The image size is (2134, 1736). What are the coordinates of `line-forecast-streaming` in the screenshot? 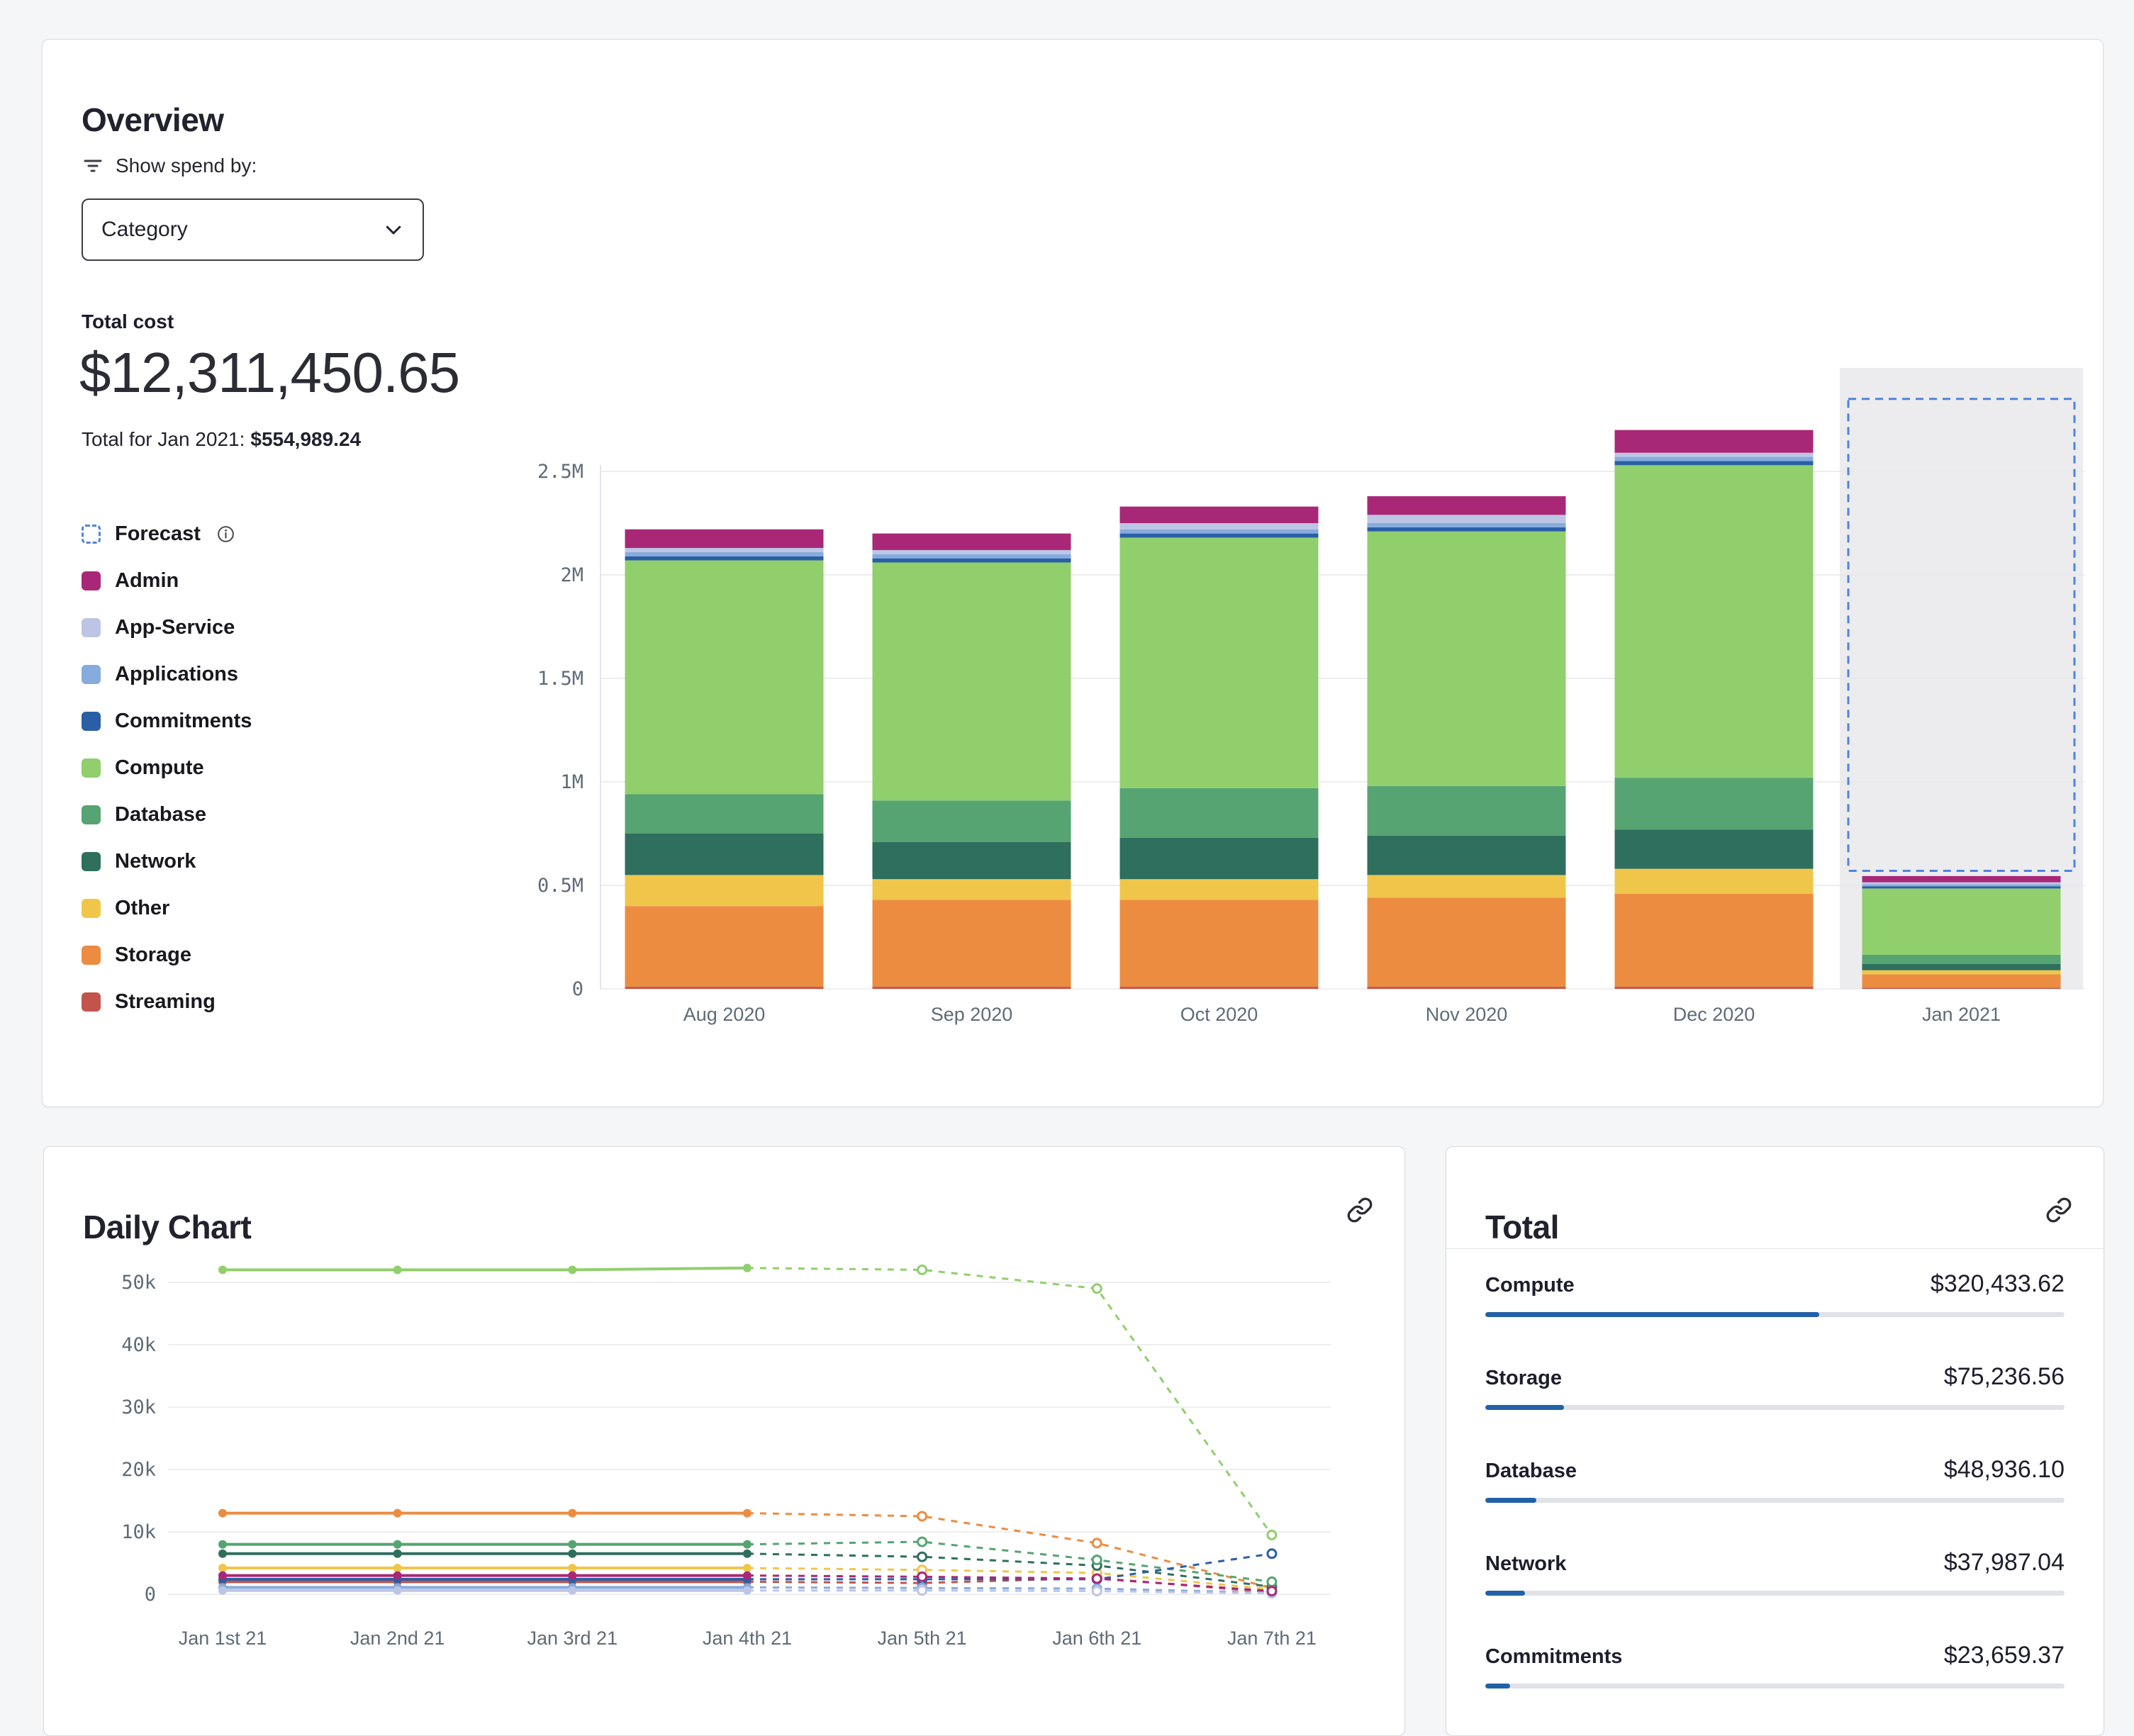 It's located at (1010, 1585).